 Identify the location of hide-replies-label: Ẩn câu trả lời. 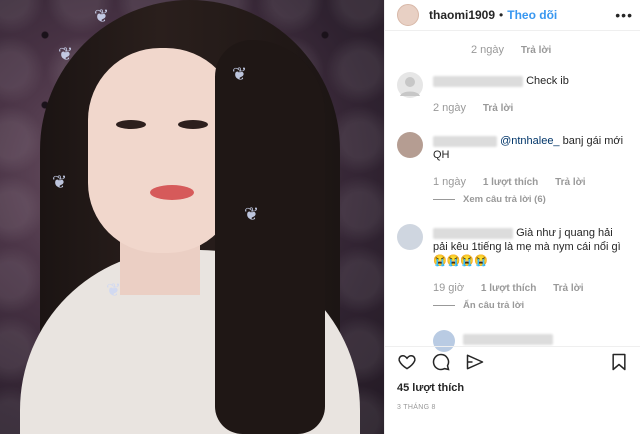
(494, 305).